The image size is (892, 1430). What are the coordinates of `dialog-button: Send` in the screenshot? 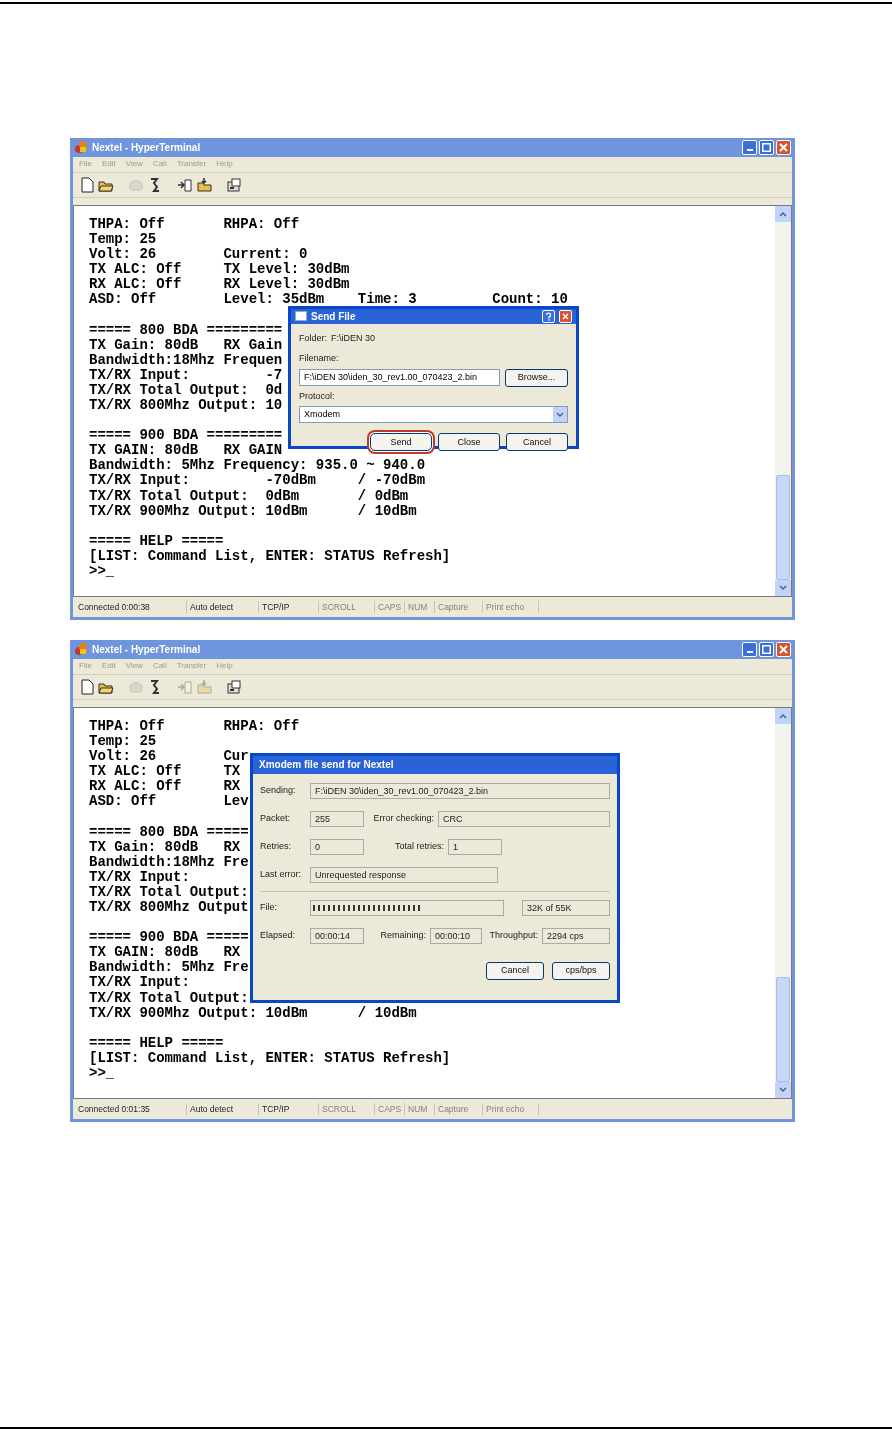 It's located at (401, 442).